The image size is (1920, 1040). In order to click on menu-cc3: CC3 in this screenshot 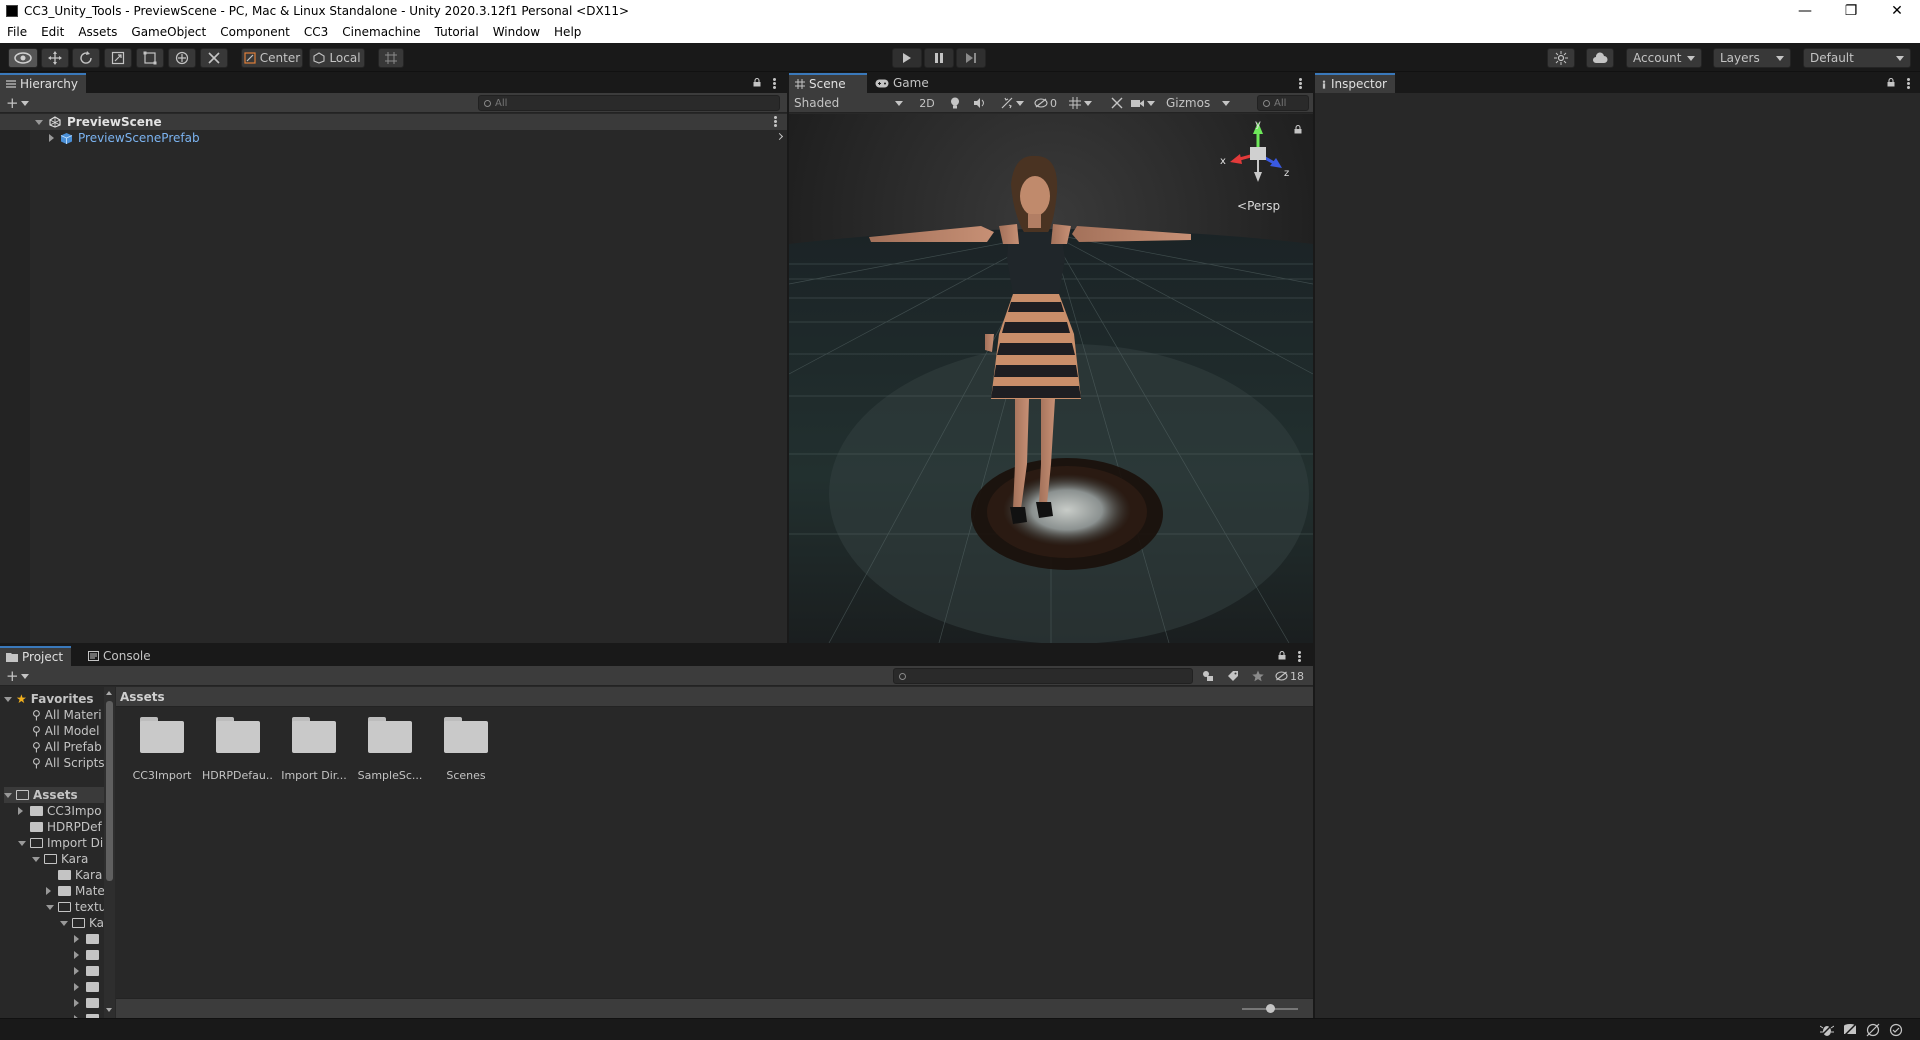, I will do `click(316, 32)`.